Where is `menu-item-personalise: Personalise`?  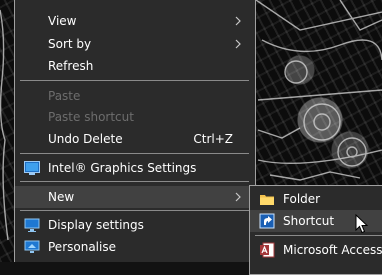 menu-item-personalise: Personalise is located at coordinates (135, 247).